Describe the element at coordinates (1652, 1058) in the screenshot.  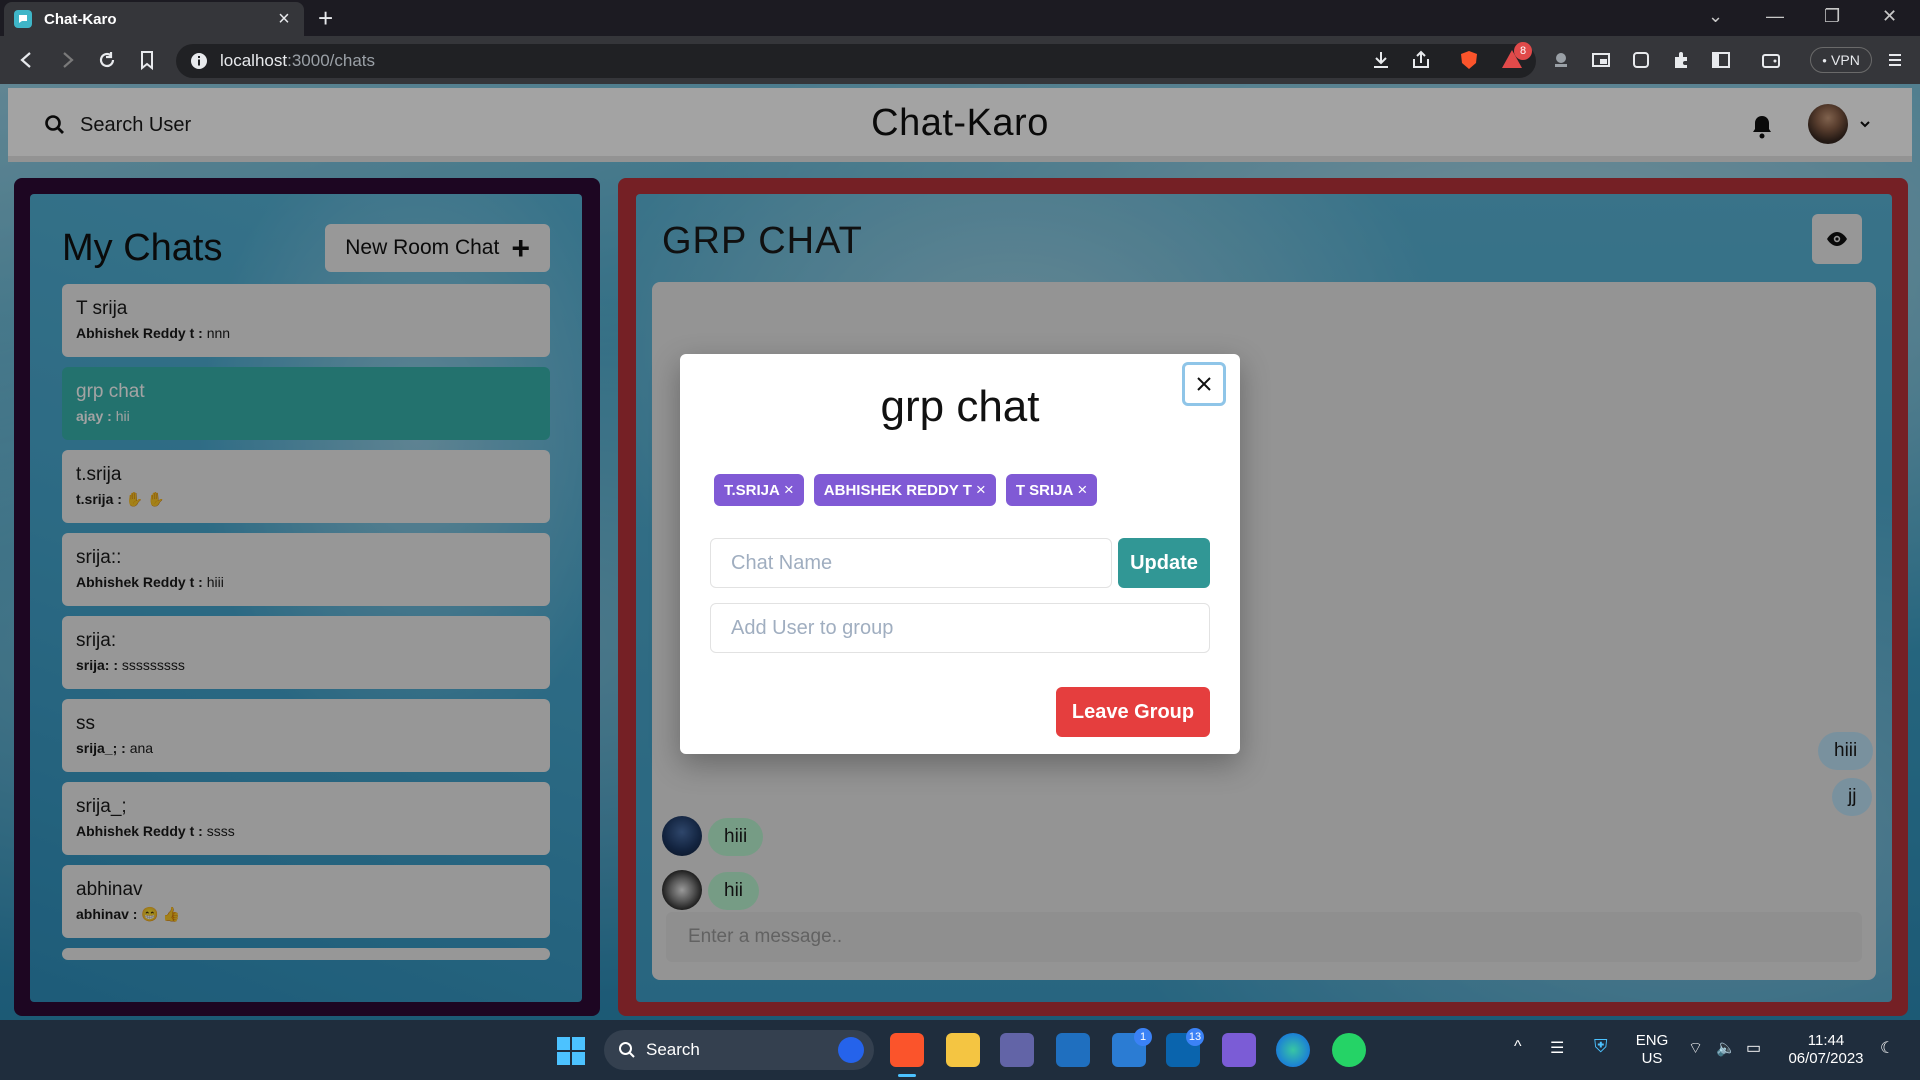
I see `region-label: US` at that location.